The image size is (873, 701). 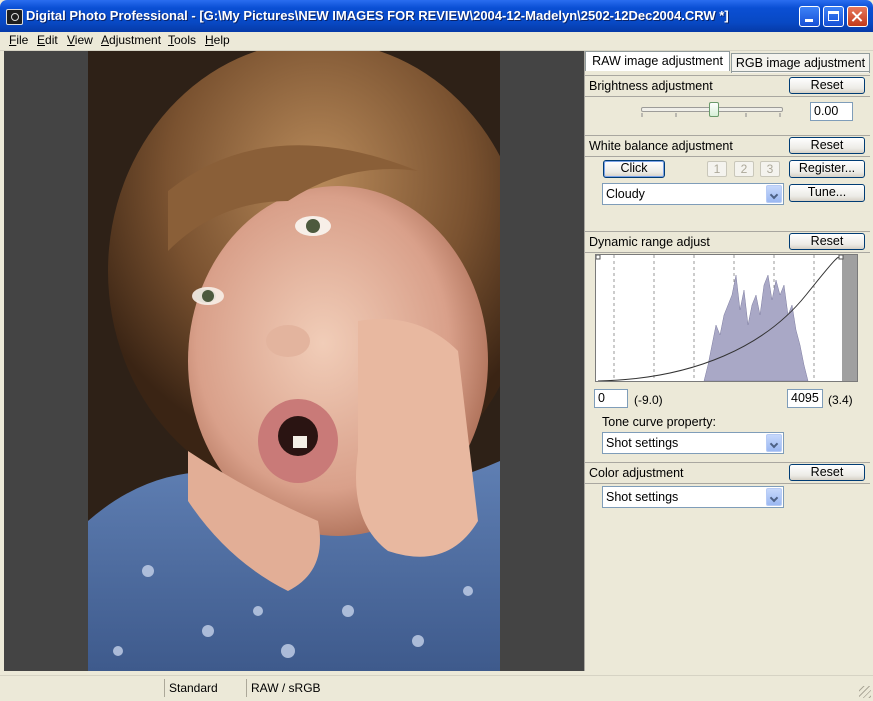 What do you see at coordinates (661, 146) in the screenshot?
I see `white-balance-label: White balance adjustment` at bounding box center [661, 146].